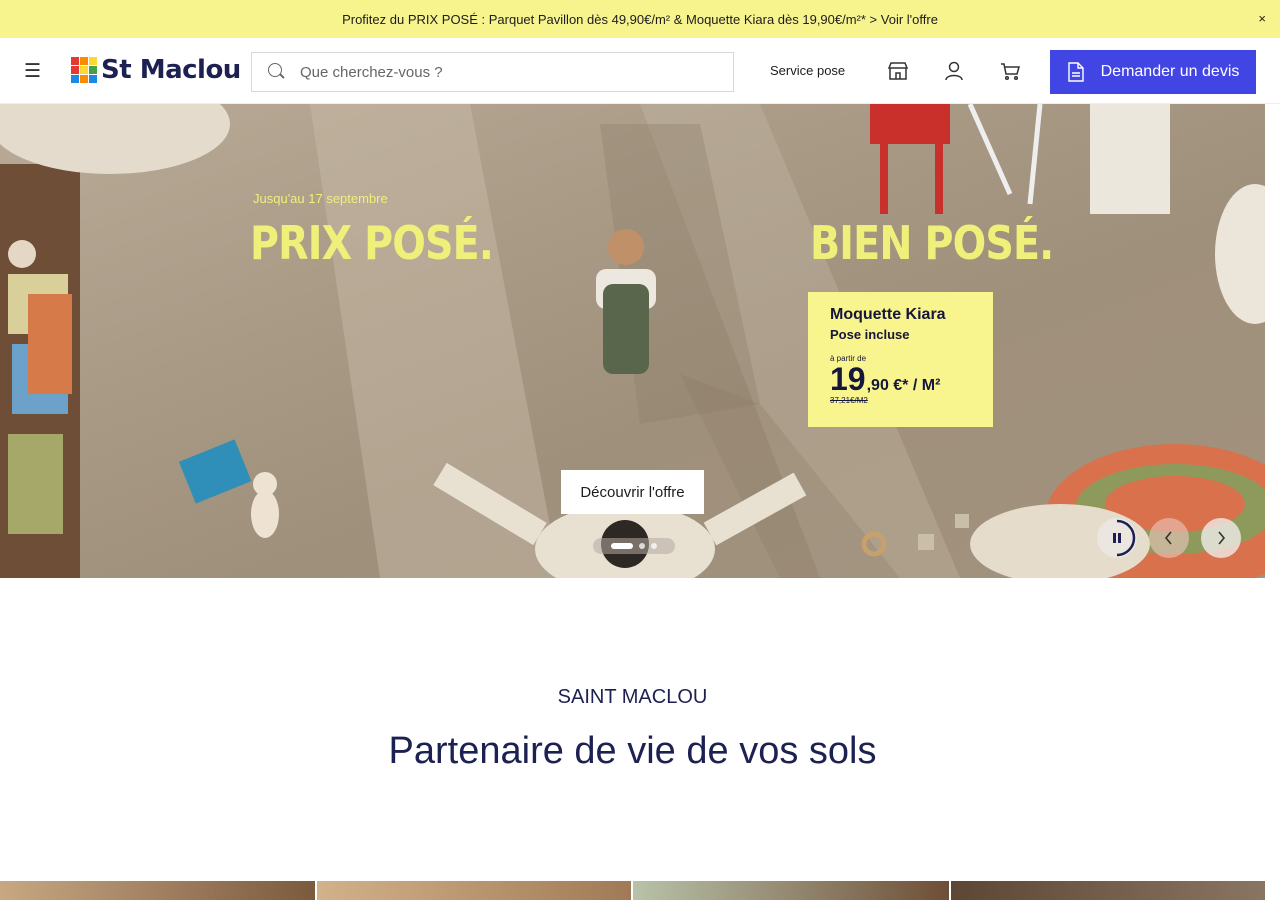 This screenshot has width=1280, height=900. What do you see at coordinates (1124, 538) in the screenshot?
I see `pause-icon` at bounding box center [1124, 538].